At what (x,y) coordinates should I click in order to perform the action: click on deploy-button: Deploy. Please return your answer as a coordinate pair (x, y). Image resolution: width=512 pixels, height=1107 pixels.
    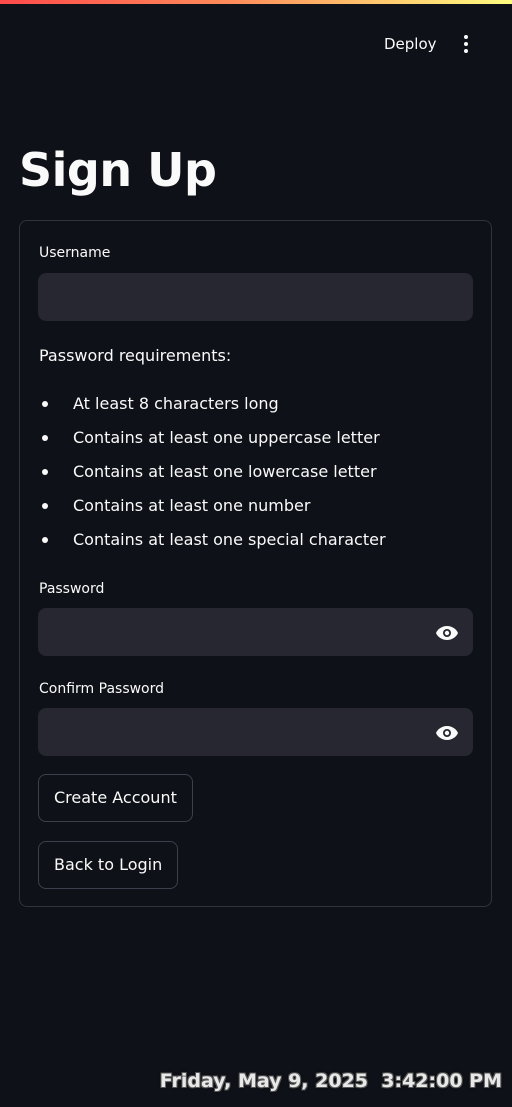
    Looking at the image, I should click on (410, 44).